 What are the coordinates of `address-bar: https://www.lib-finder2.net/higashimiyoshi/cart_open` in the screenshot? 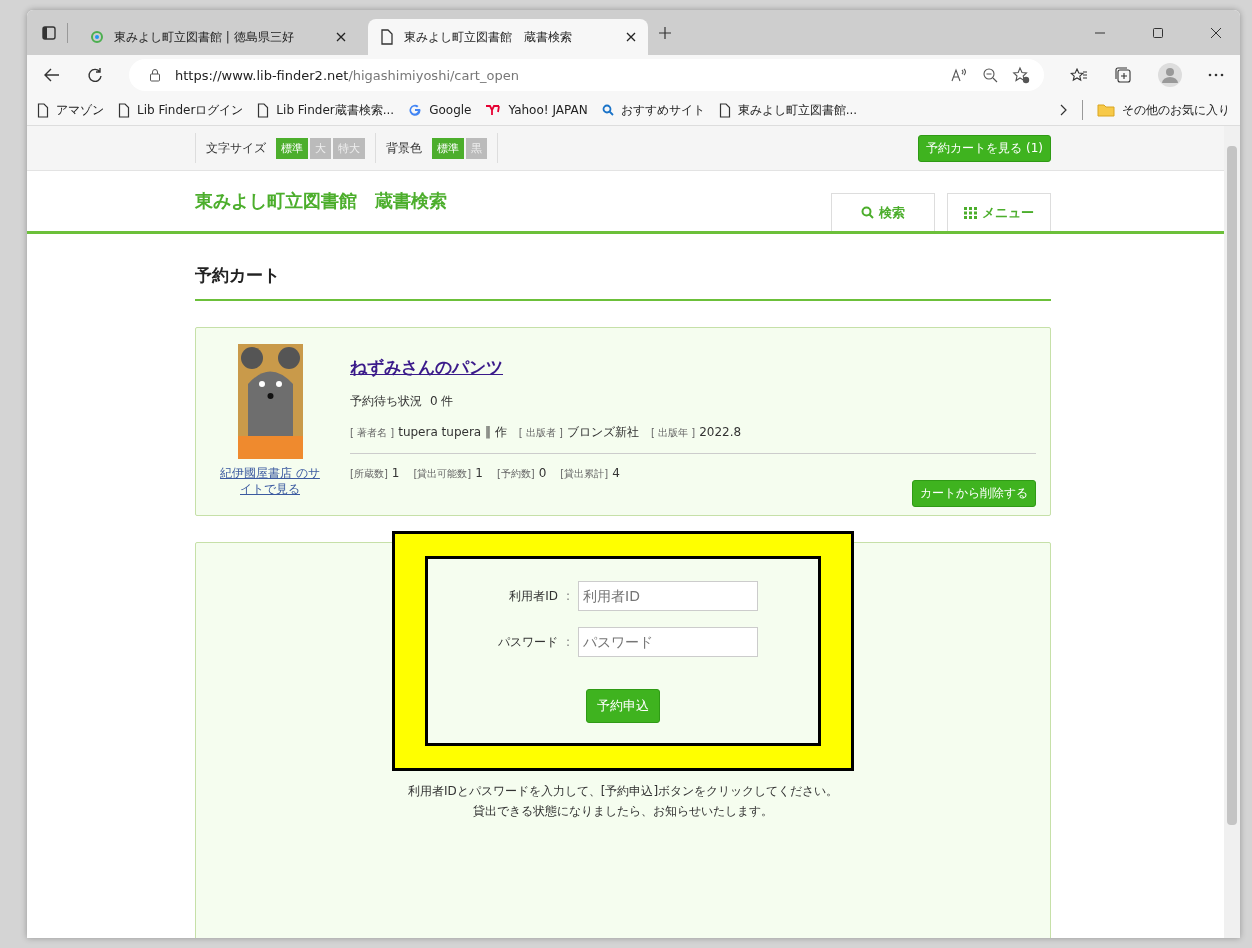 It's located at (586, 75).